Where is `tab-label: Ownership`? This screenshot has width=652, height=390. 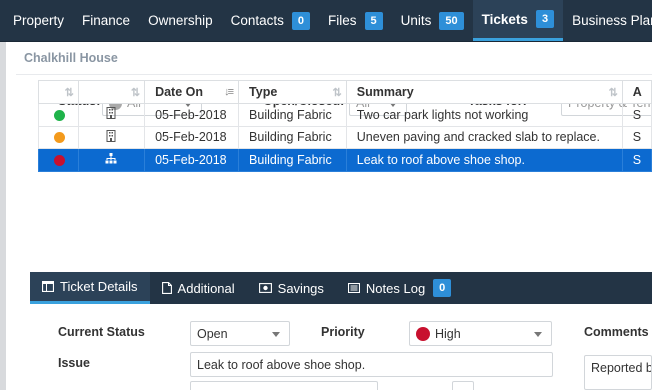
tab-label: Ownership is located at coordinates (180, 20).